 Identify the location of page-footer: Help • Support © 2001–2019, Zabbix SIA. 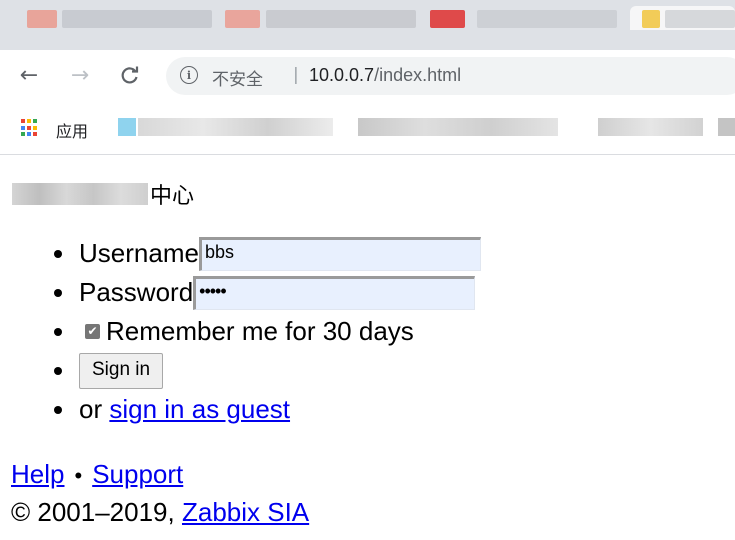
(160, 493).